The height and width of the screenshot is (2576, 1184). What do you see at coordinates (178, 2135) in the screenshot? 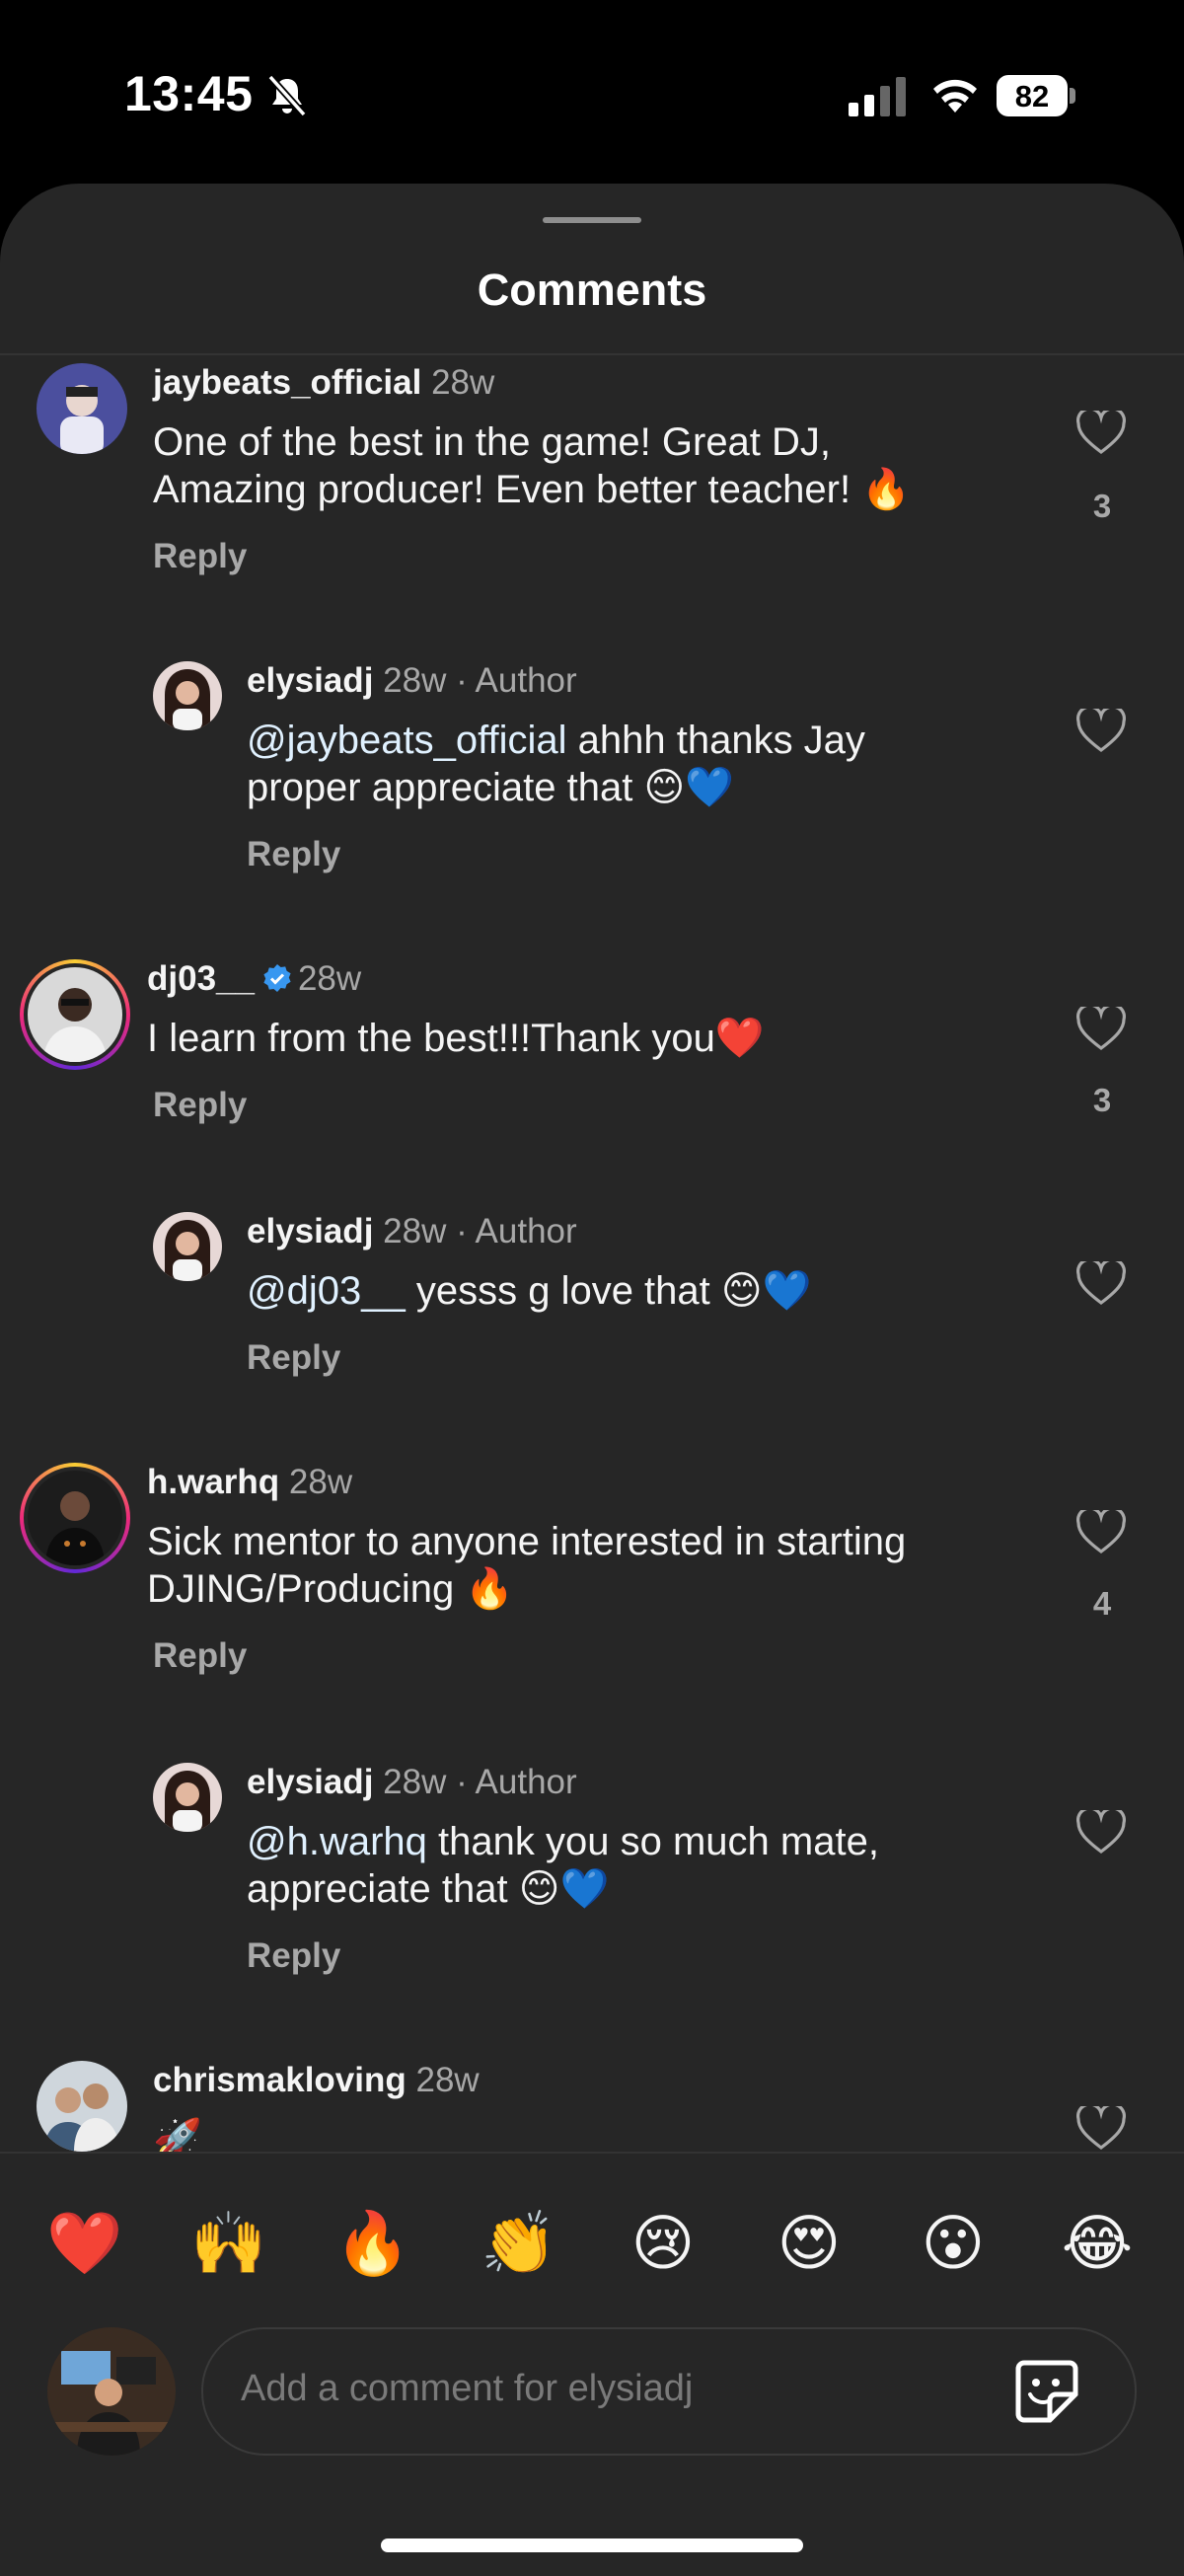
I see `comment-text: 🚀` at bounding box center [178, 2135].